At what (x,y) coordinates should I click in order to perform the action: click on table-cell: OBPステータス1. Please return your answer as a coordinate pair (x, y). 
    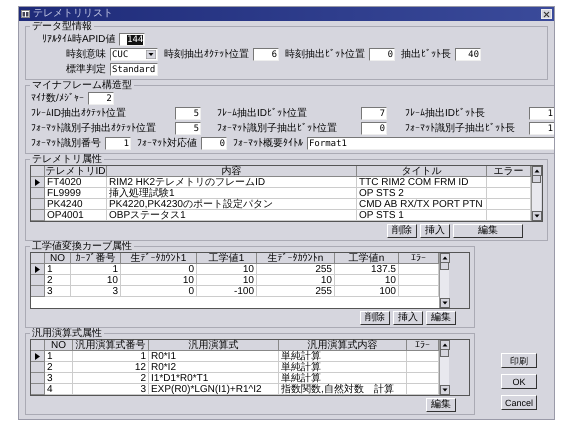
    Looking at the image, I should click on (232, 215).